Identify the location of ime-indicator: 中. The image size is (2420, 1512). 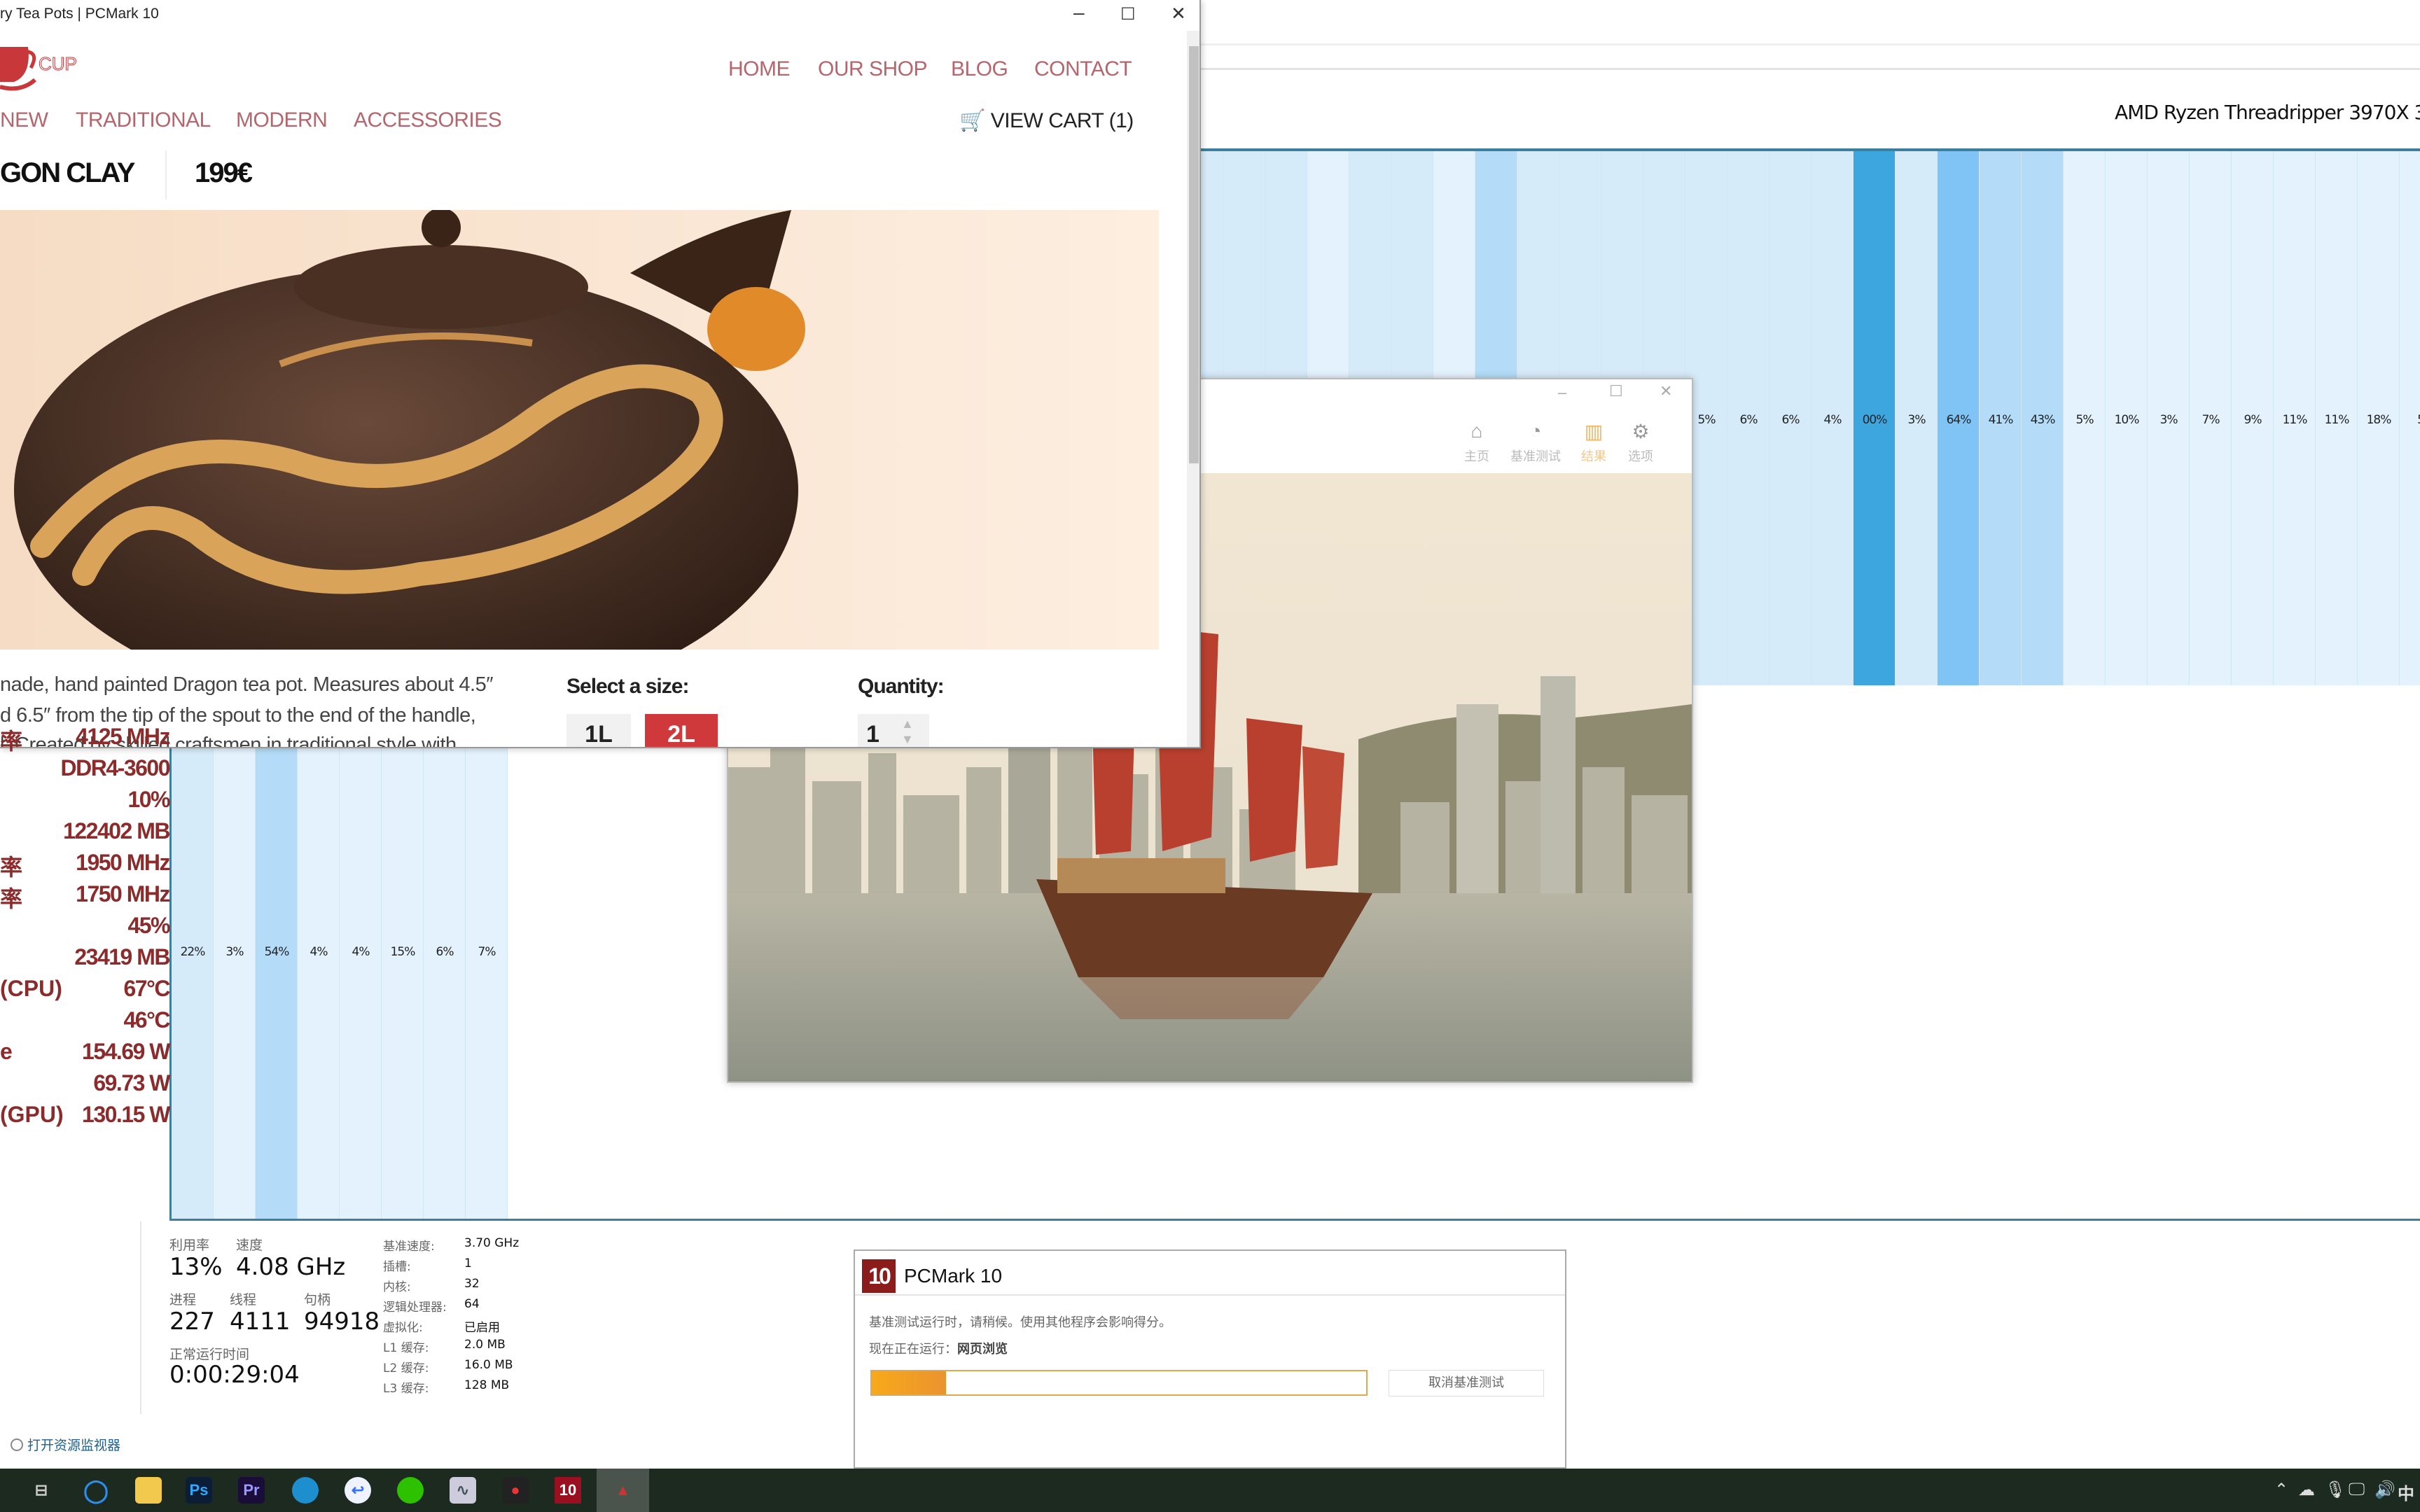
(2406, 1492).